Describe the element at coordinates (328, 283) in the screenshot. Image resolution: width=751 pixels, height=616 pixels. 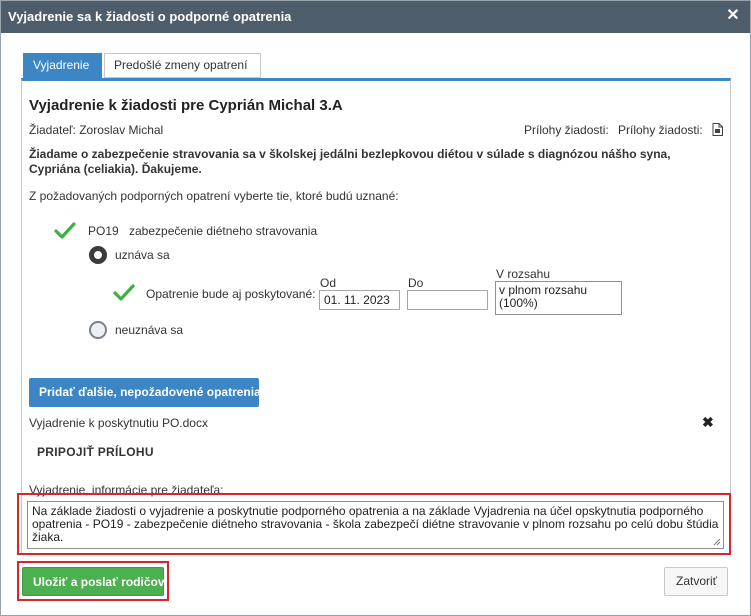
I see `from-label: Od` at that location.